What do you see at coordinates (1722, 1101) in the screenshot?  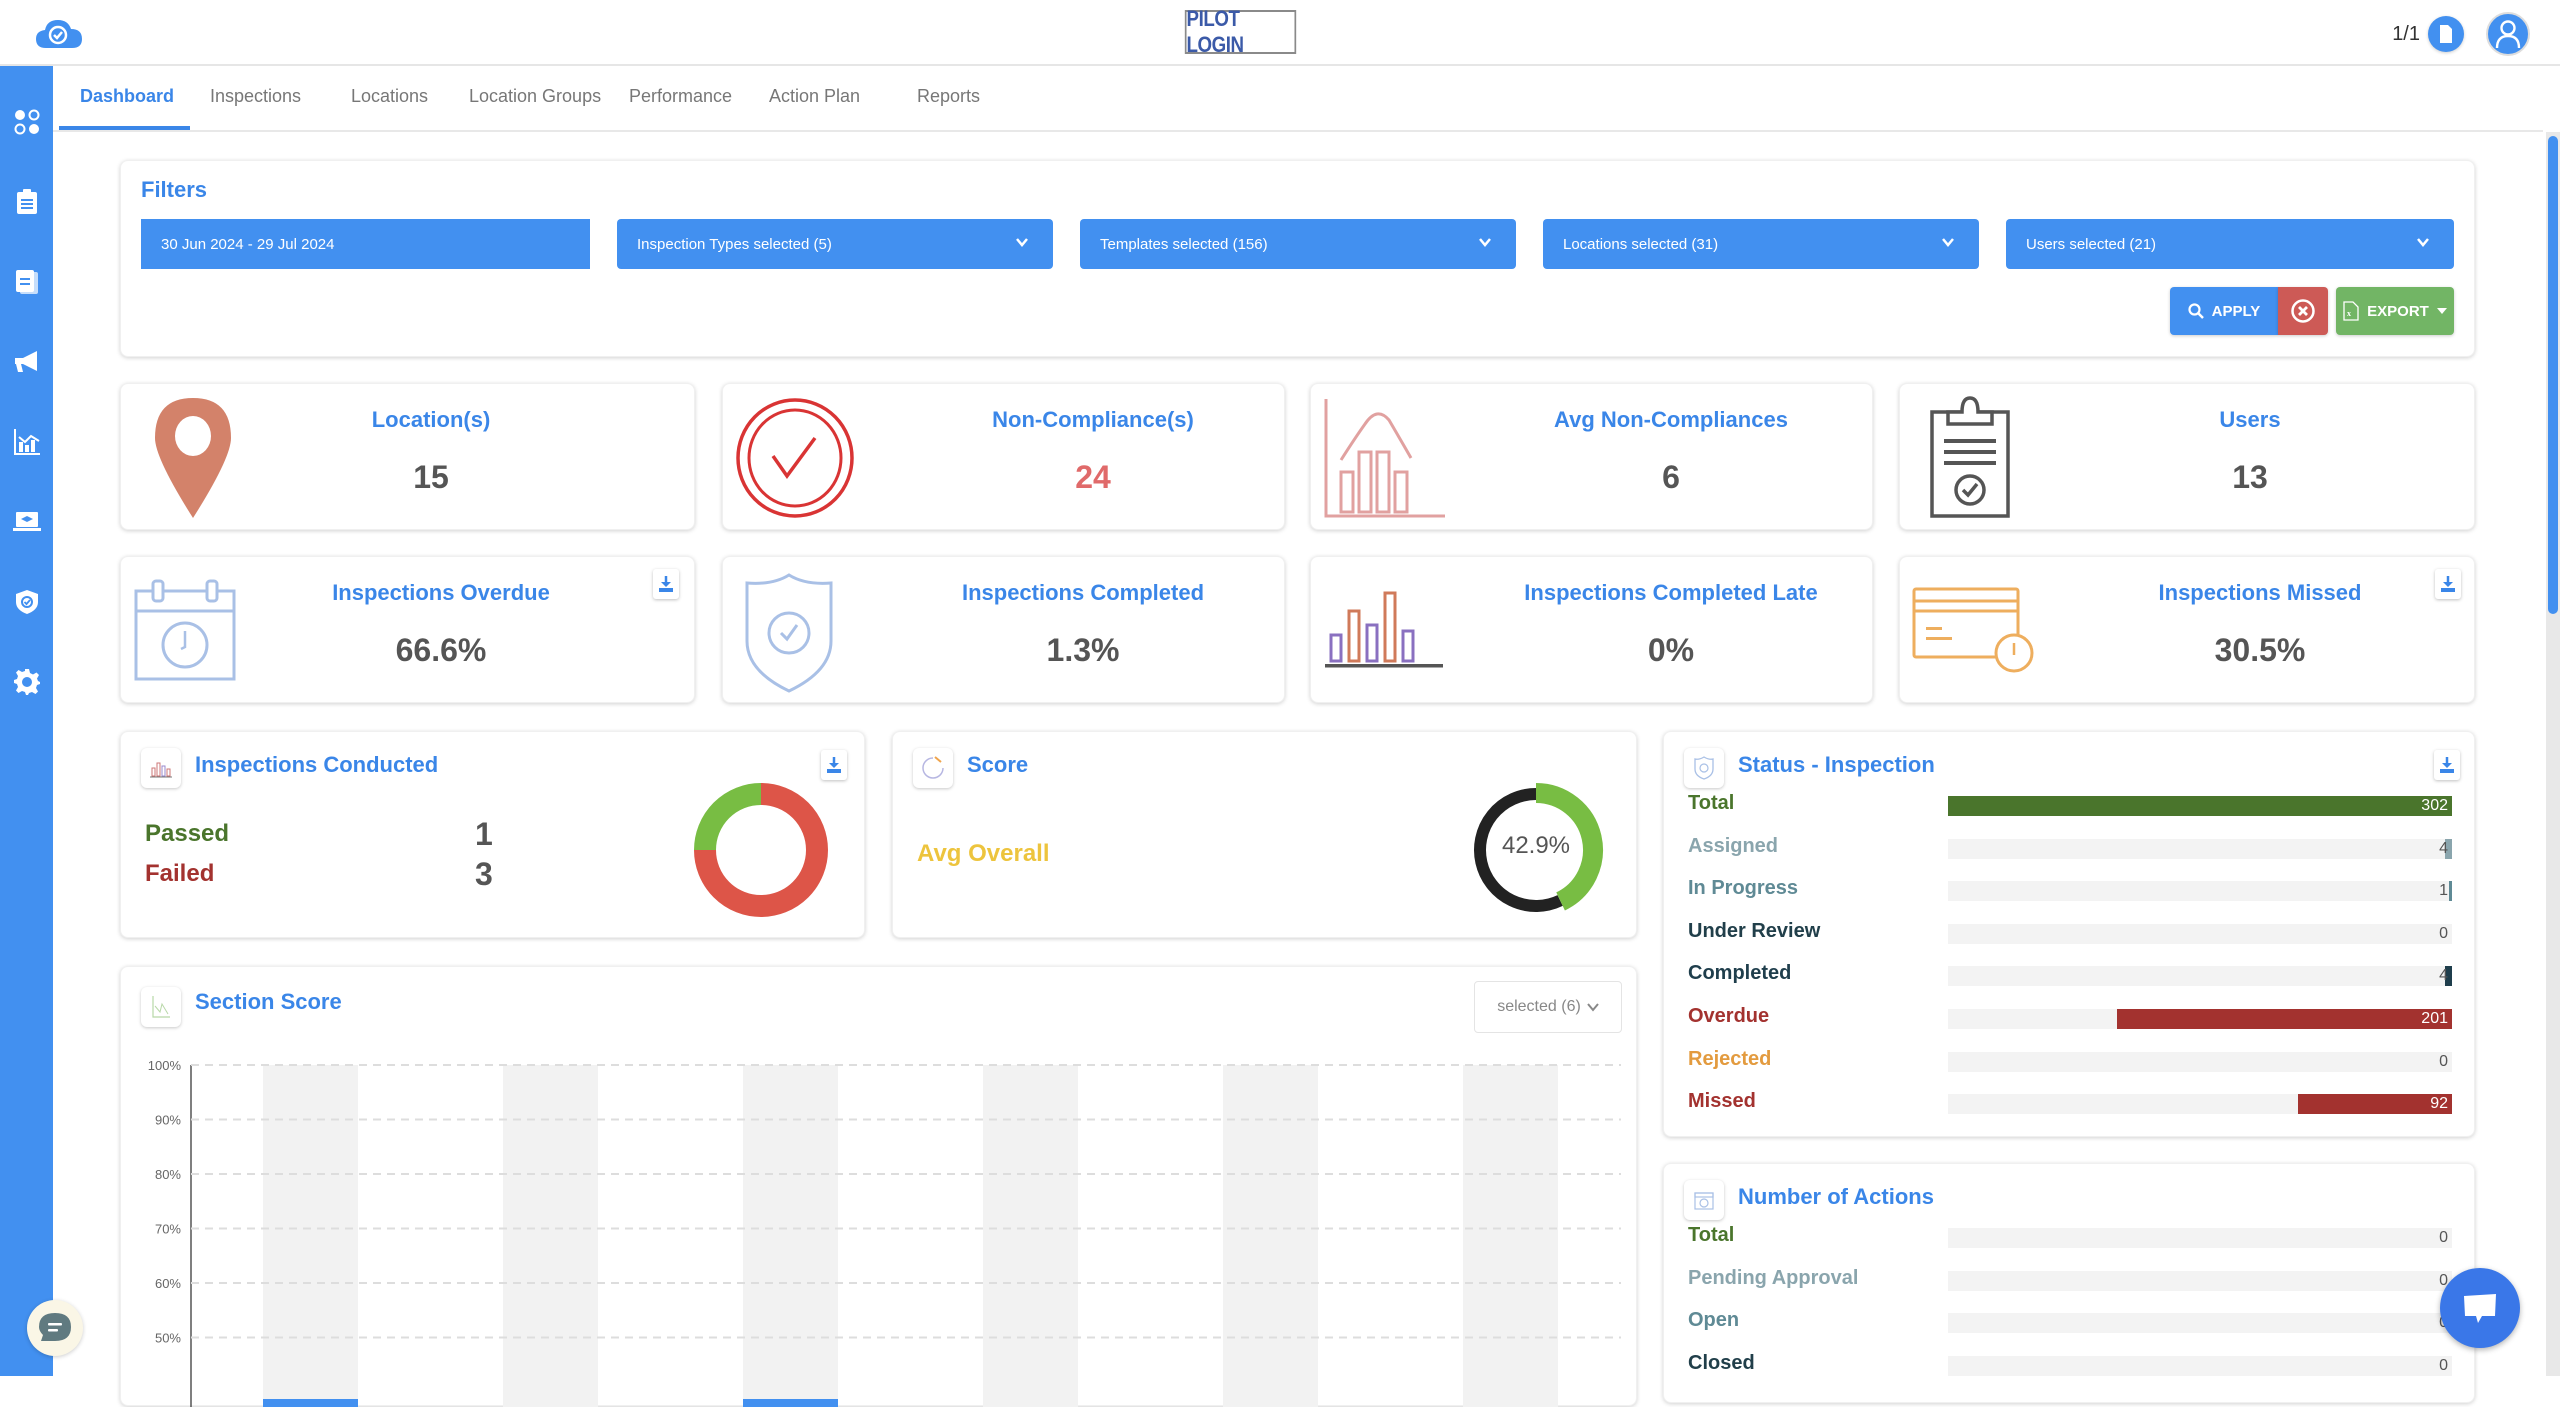 I see `status-label: Missed` at bounding box center [1722, 1101].